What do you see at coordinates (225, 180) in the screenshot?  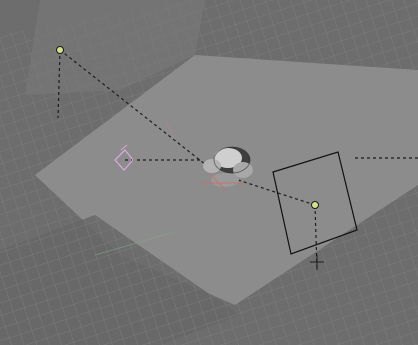 I see `mesh-base` at bounding box center [225, 180].